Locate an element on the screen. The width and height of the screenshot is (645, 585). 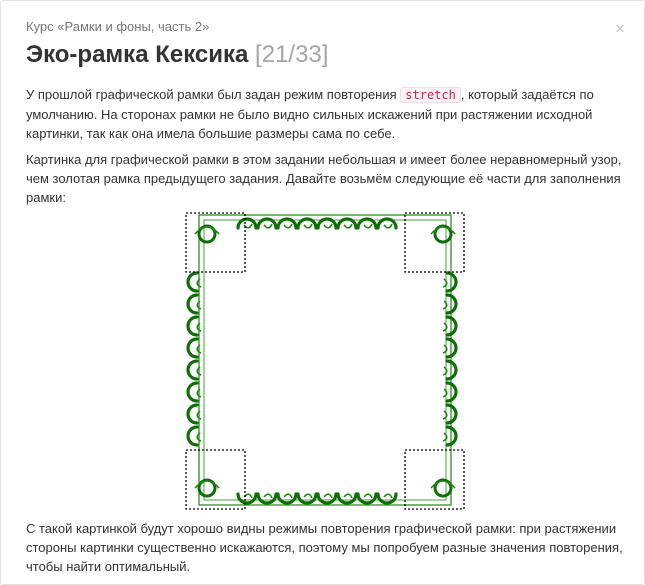
task-counter: [21/33] is located at coordinates (292, 54).